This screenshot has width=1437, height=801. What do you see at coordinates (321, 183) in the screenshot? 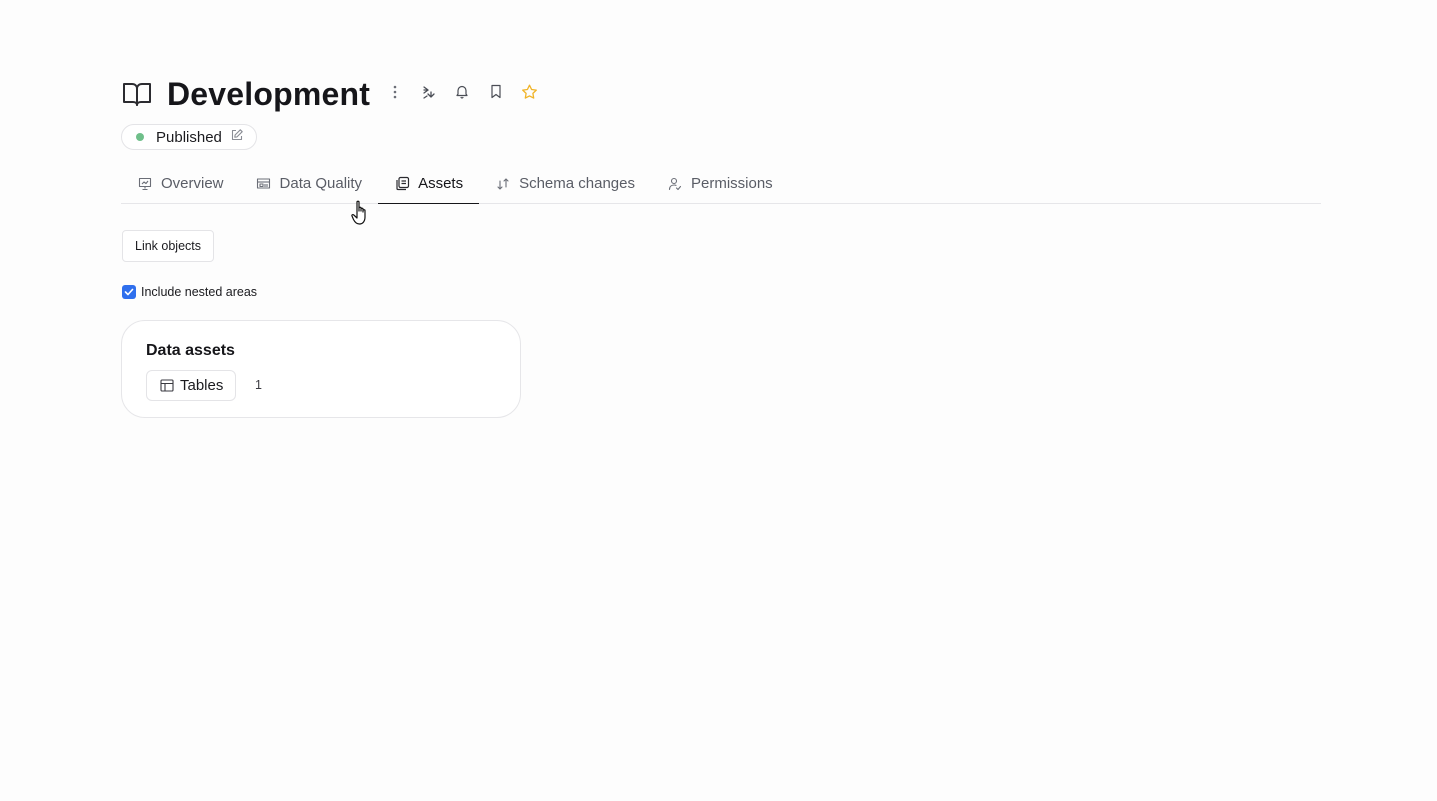
I see `tab-label: Data Quality` at bounding box center [321, 183].